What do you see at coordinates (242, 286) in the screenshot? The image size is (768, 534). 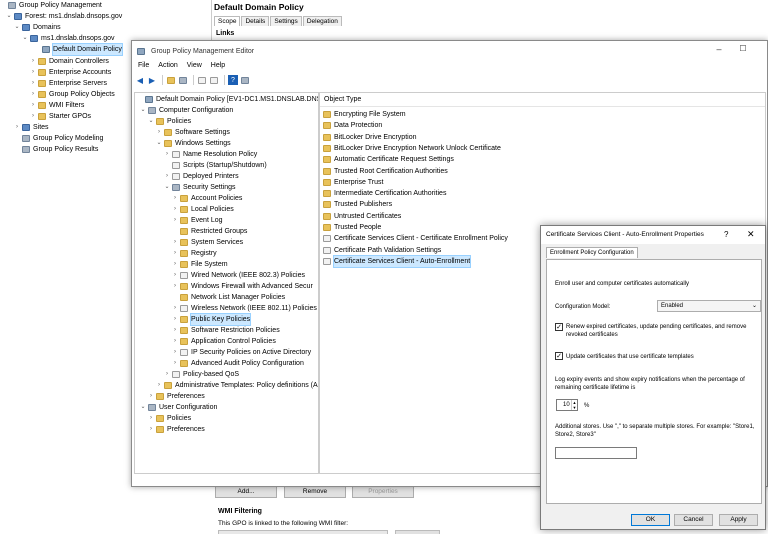 I see `editor-tree-item: › Windows Firewall with Advanced Secur` at bounding box center [242, 286].